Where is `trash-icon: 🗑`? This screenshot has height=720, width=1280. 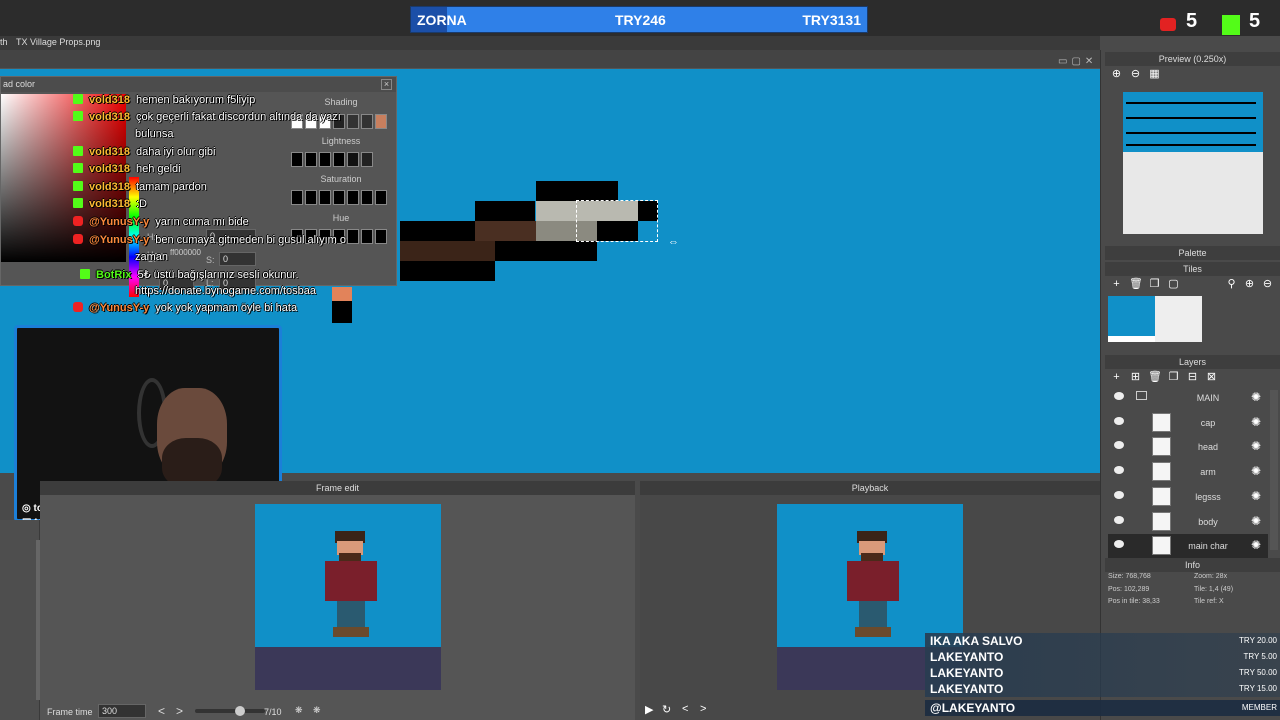
trash-icon: 🗑 is located at coordinates (1136, 284).